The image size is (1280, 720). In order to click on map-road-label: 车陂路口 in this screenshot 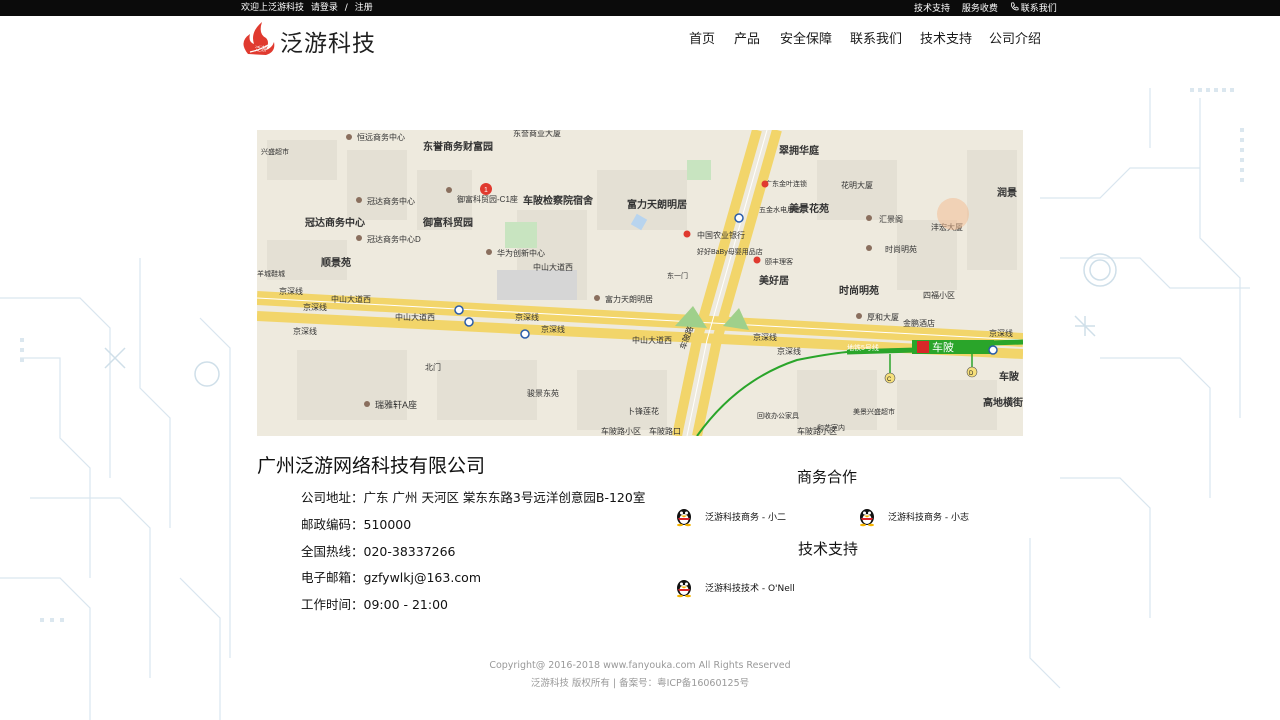, I will do `click(665, 431)`.